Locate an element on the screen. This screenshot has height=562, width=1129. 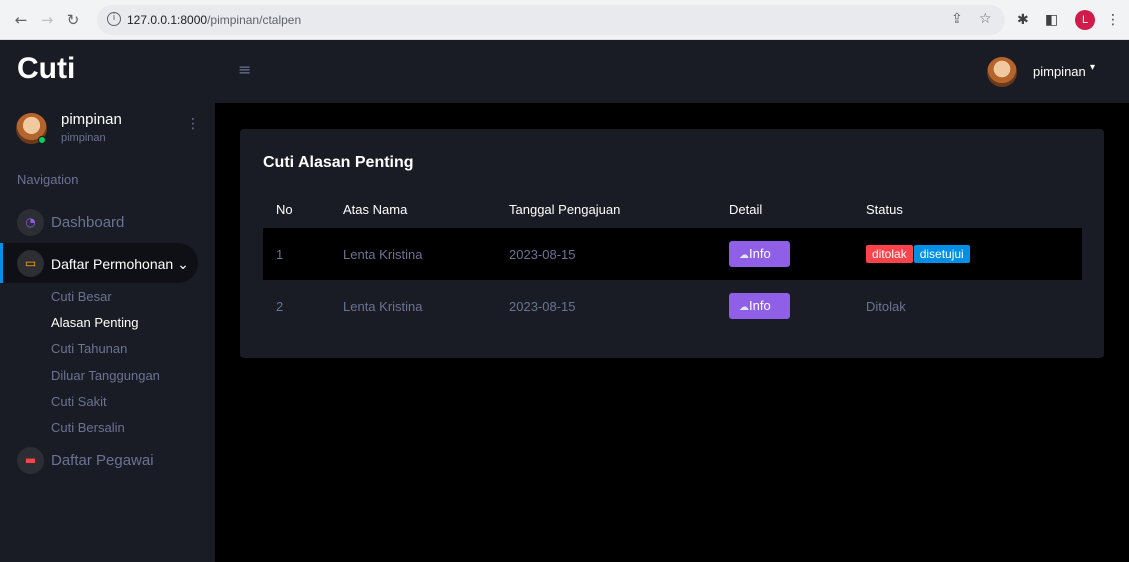
cell-no: 1 is located at coordinates (296, 254).